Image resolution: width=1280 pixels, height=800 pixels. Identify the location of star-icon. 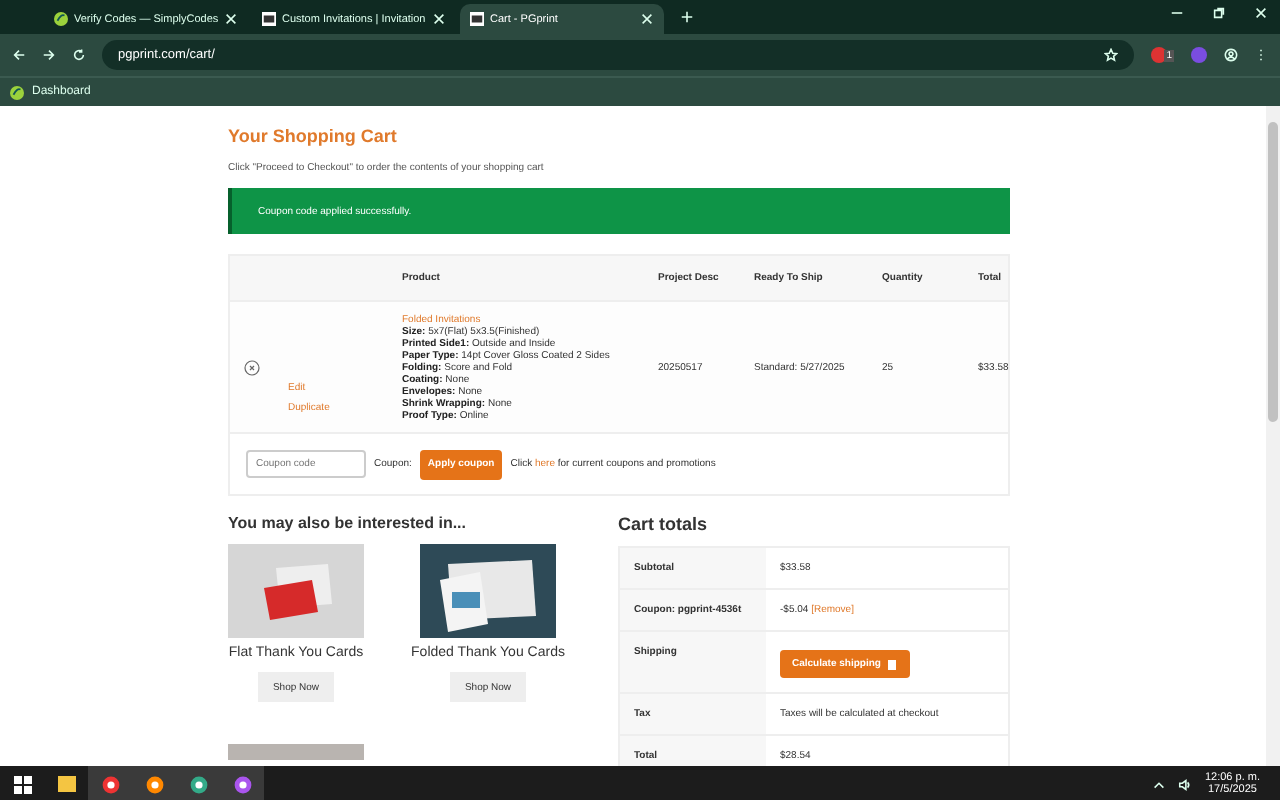
(1111, 55).